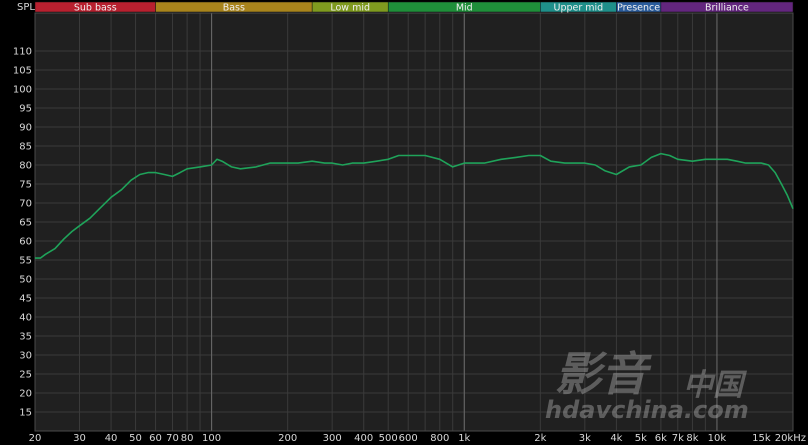 Image resolution: width=808 pixels, height=445 pixels. I want to click on x-tick-label: 600, so click(408, 438).